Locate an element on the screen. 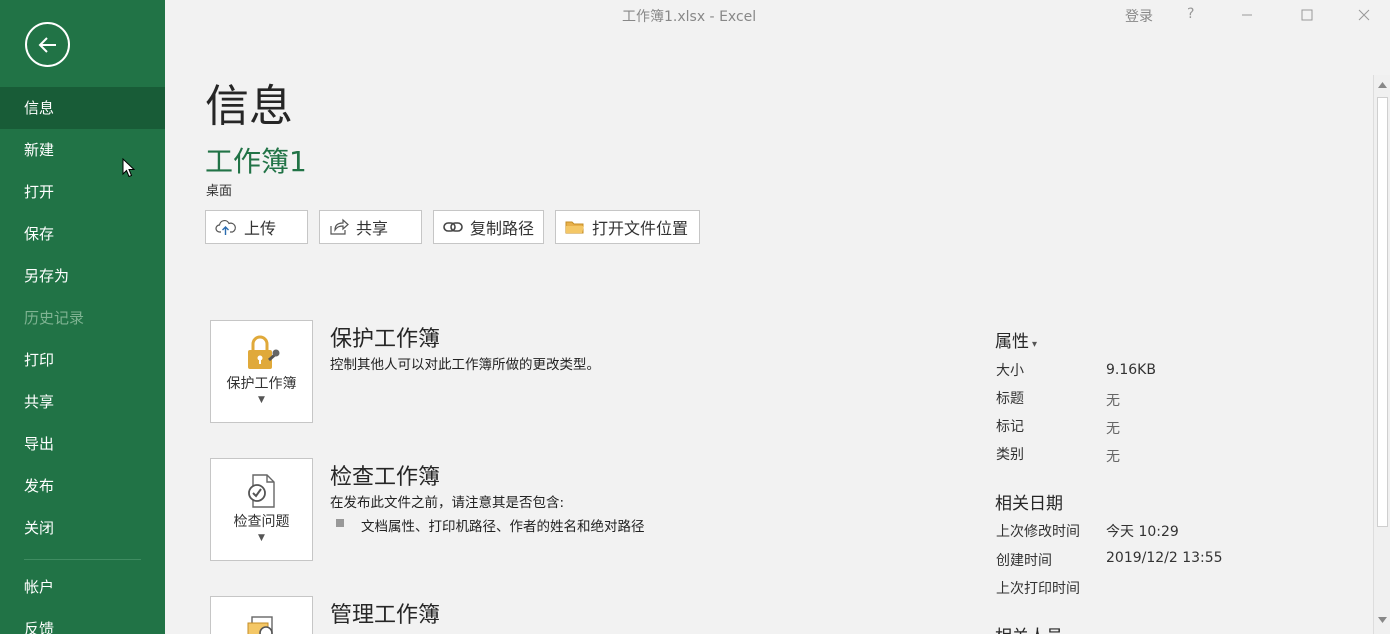 This screenshot has height=634, width=1390. protect-workbook-tile-label: 保护工作簿 is located at coordinates (261, 384).